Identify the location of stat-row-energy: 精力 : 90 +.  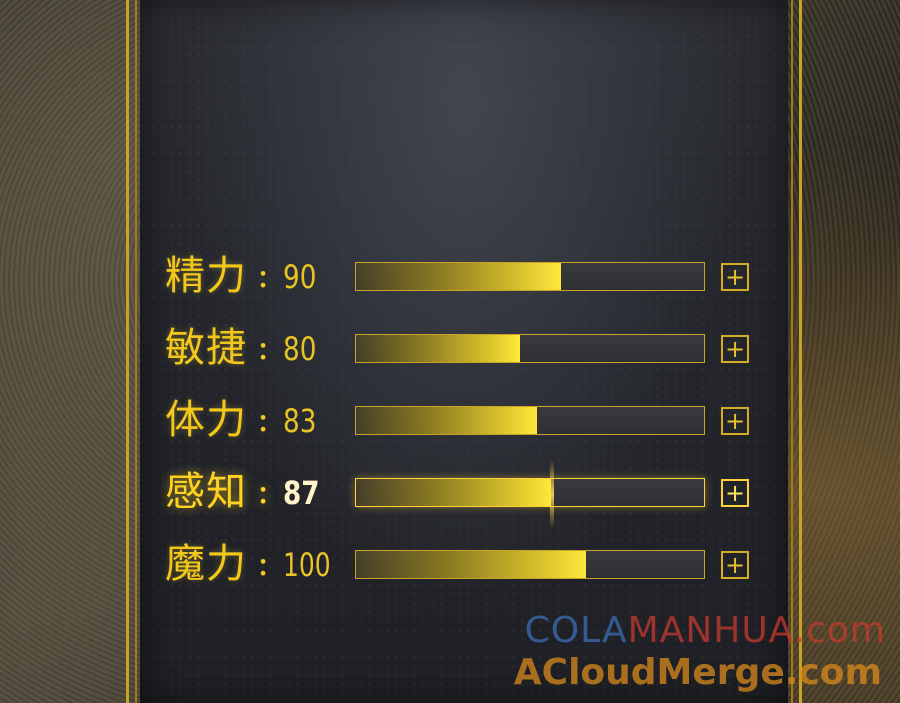
(465, 276).